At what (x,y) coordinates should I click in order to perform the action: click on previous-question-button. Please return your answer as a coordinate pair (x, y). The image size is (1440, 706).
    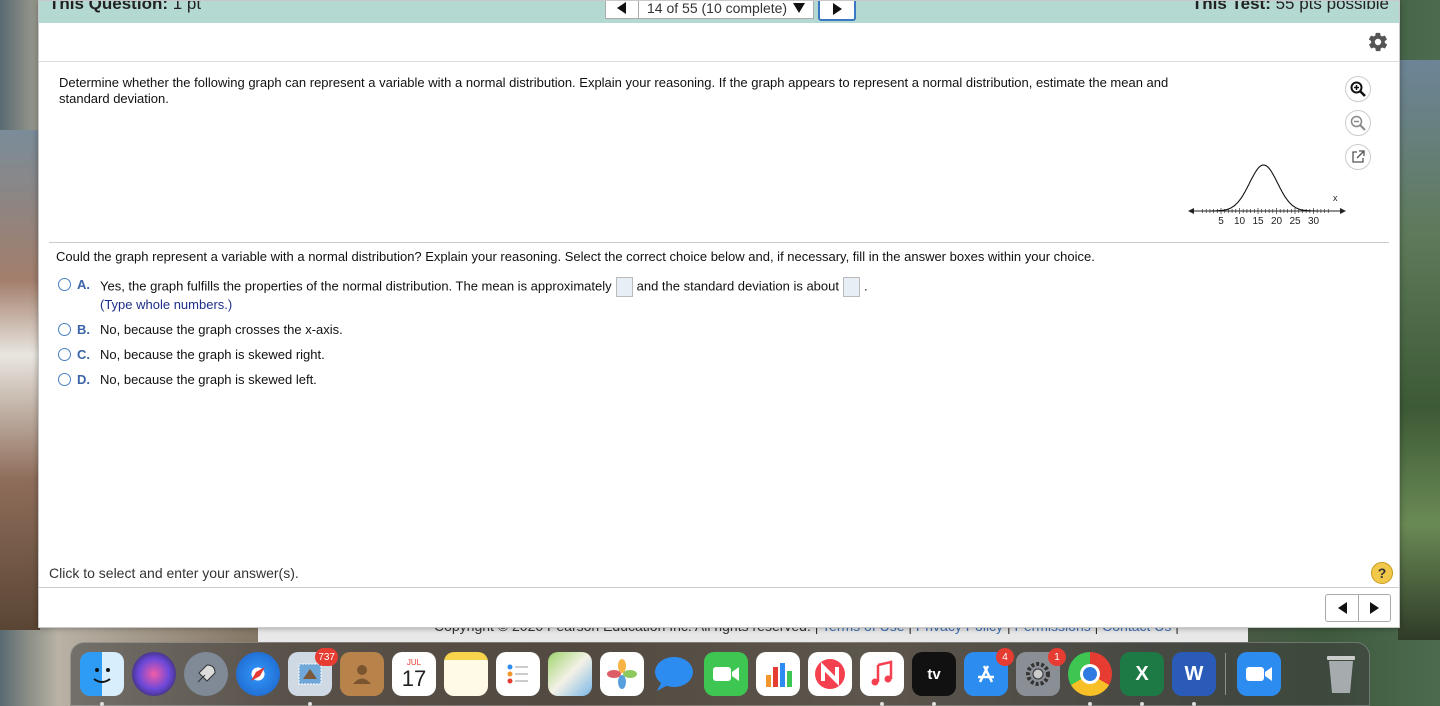
    Looking at the image, I should click on (622, 10).